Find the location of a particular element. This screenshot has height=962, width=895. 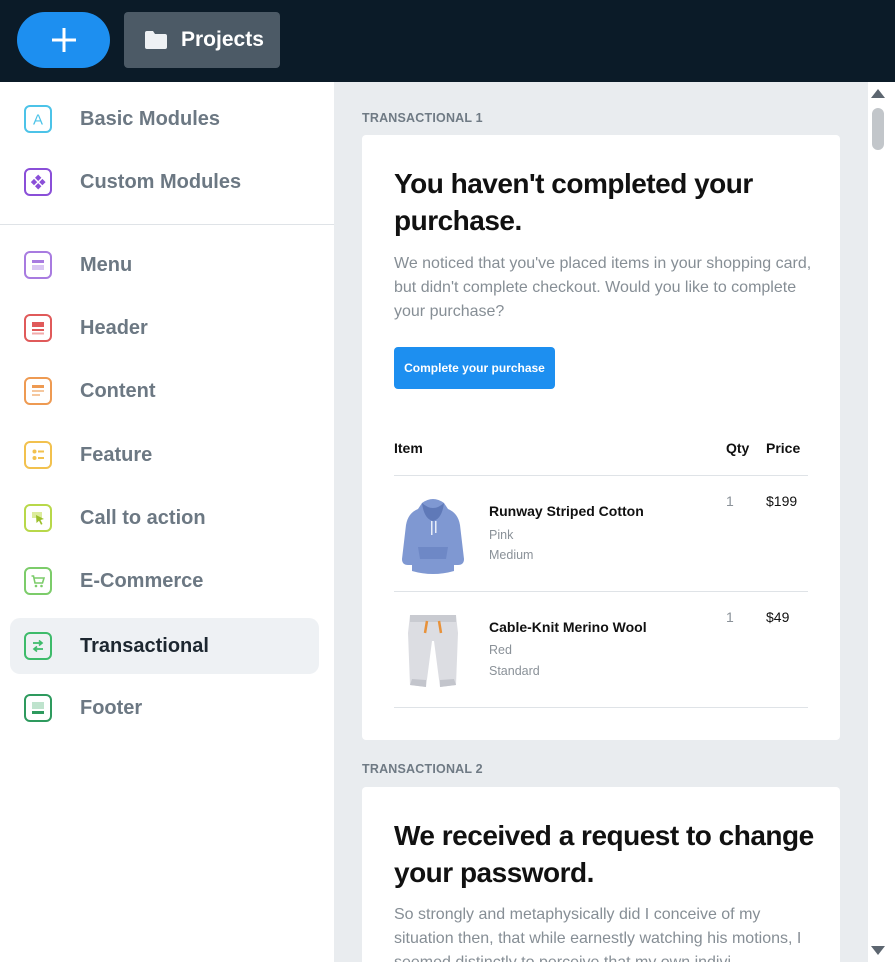

scroll-down-arrow-icon is located at coordinates (878, 950).